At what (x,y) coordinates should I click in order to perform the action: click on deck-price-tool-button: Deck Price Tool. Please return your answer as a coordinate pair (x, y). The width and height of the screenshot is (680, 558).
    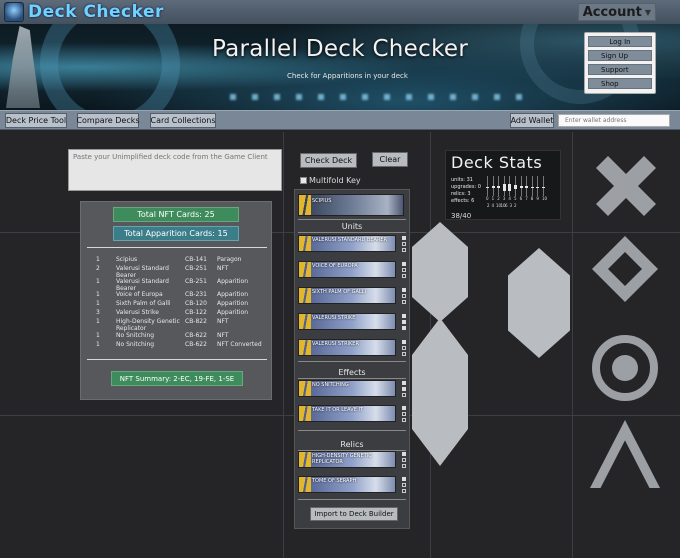
    Looking at the image, I should click on (36, 120).